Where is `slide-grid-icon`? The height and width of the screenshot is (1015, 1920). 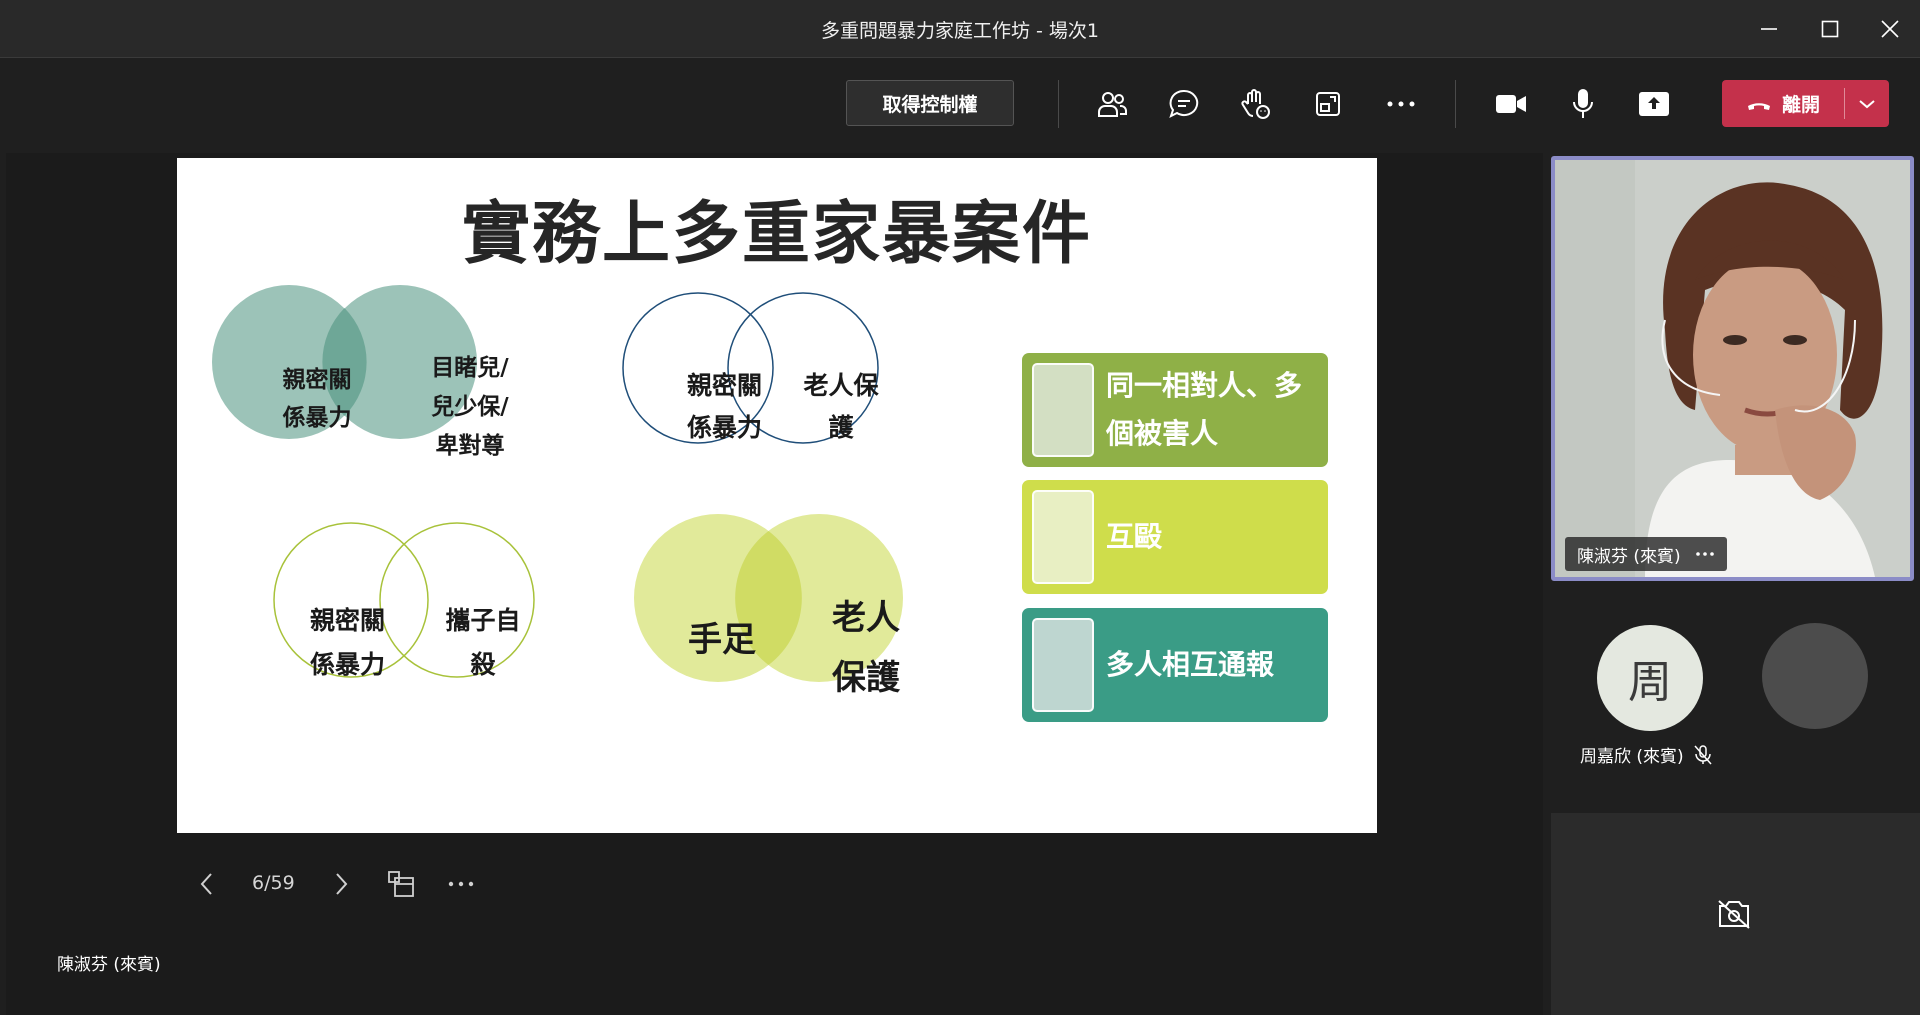
slide-grid-icon is located at coordinates (401, 884).